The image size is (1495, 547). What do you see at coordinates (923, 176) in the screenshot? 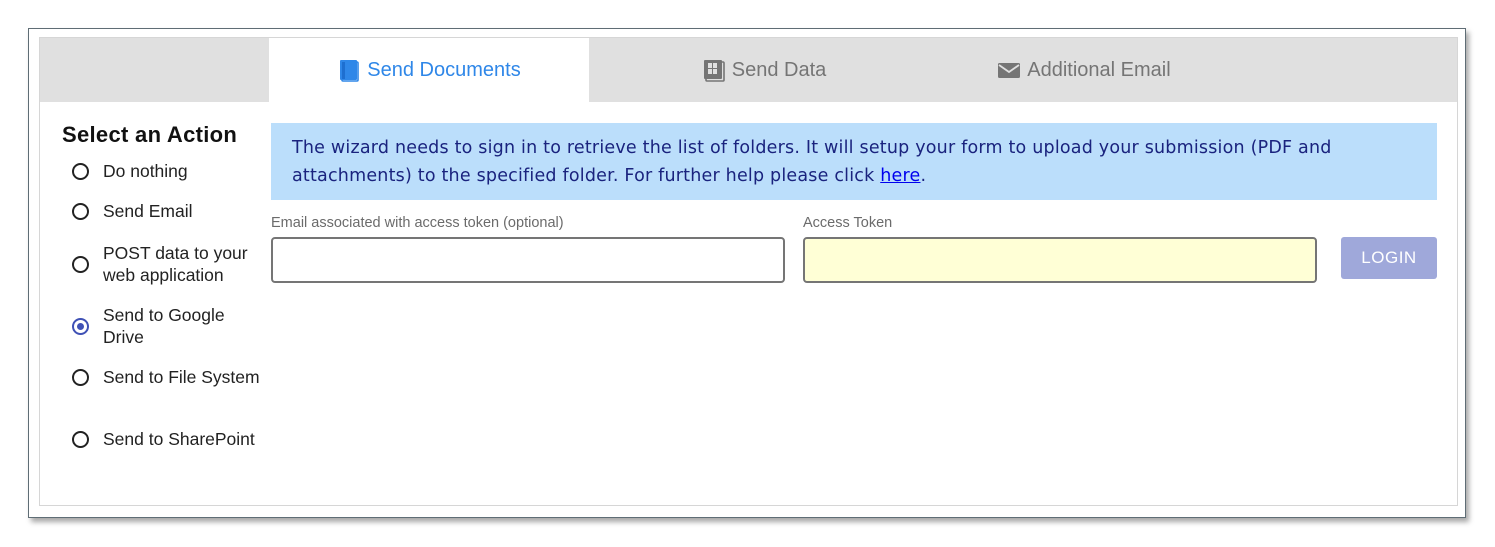
I see `info-suffix: .` at bounding box center [923, 176].